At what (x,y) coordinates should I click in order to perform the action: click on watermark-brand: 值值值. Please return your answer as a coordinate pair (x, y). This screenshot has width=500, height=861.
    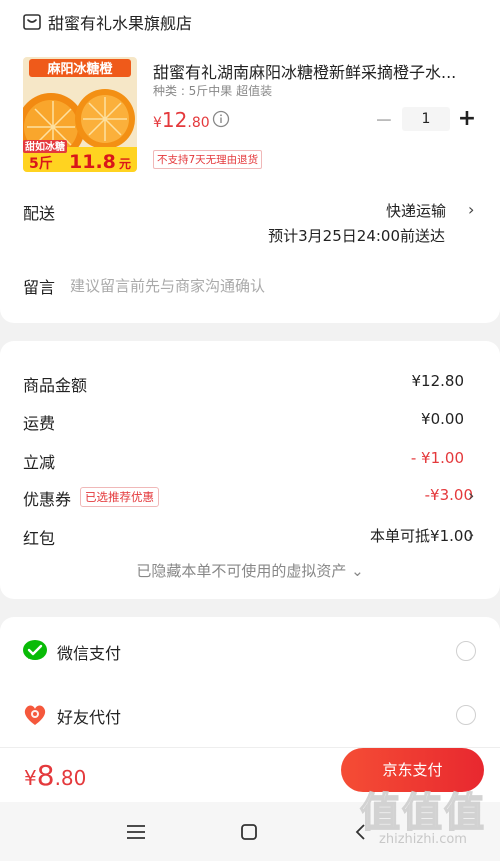
    Looking at the image, I should click on (422, 813).